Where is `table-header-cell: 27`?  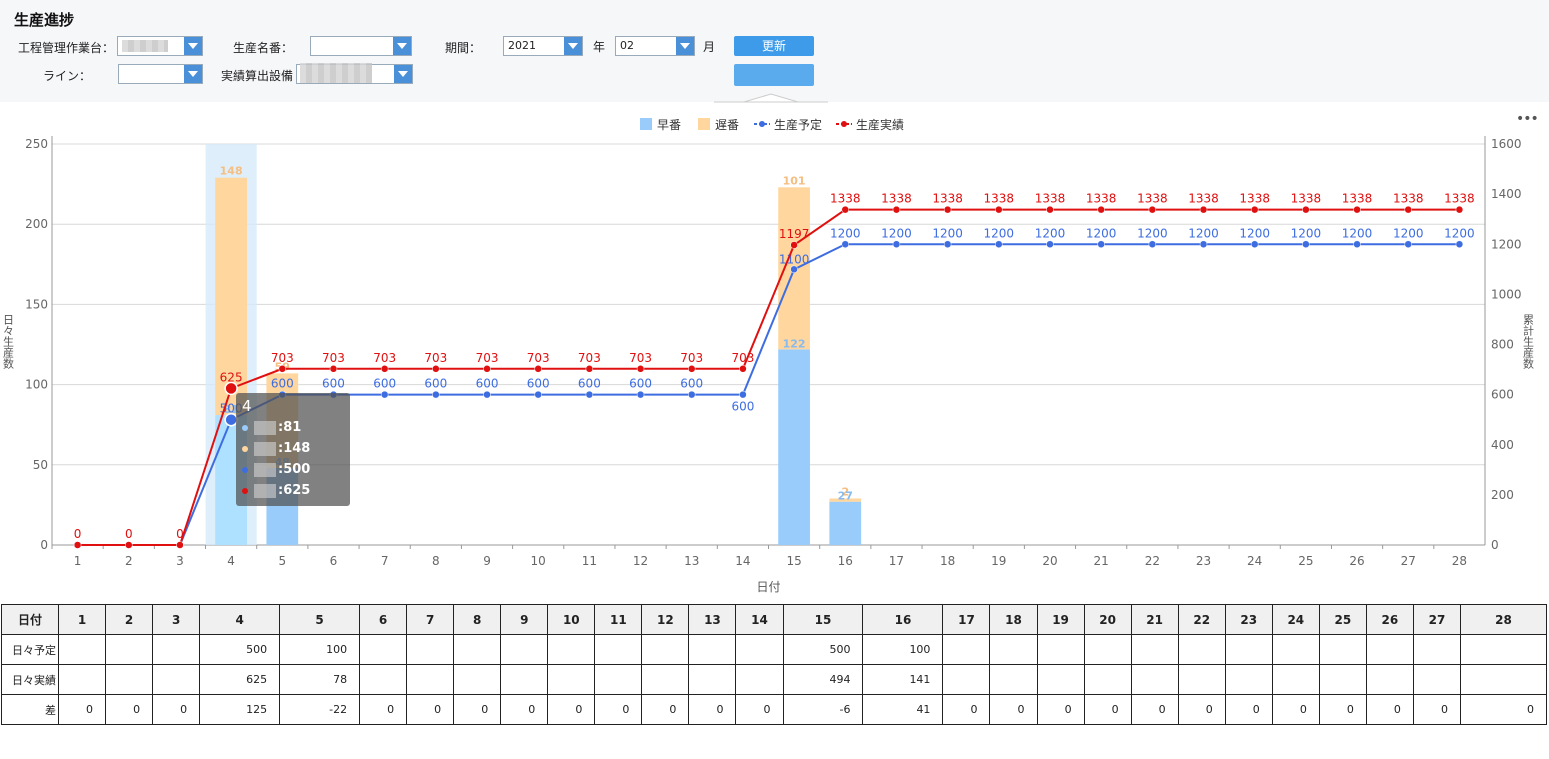 table-header-cell: 27 is located at coordinates (1437, 619).